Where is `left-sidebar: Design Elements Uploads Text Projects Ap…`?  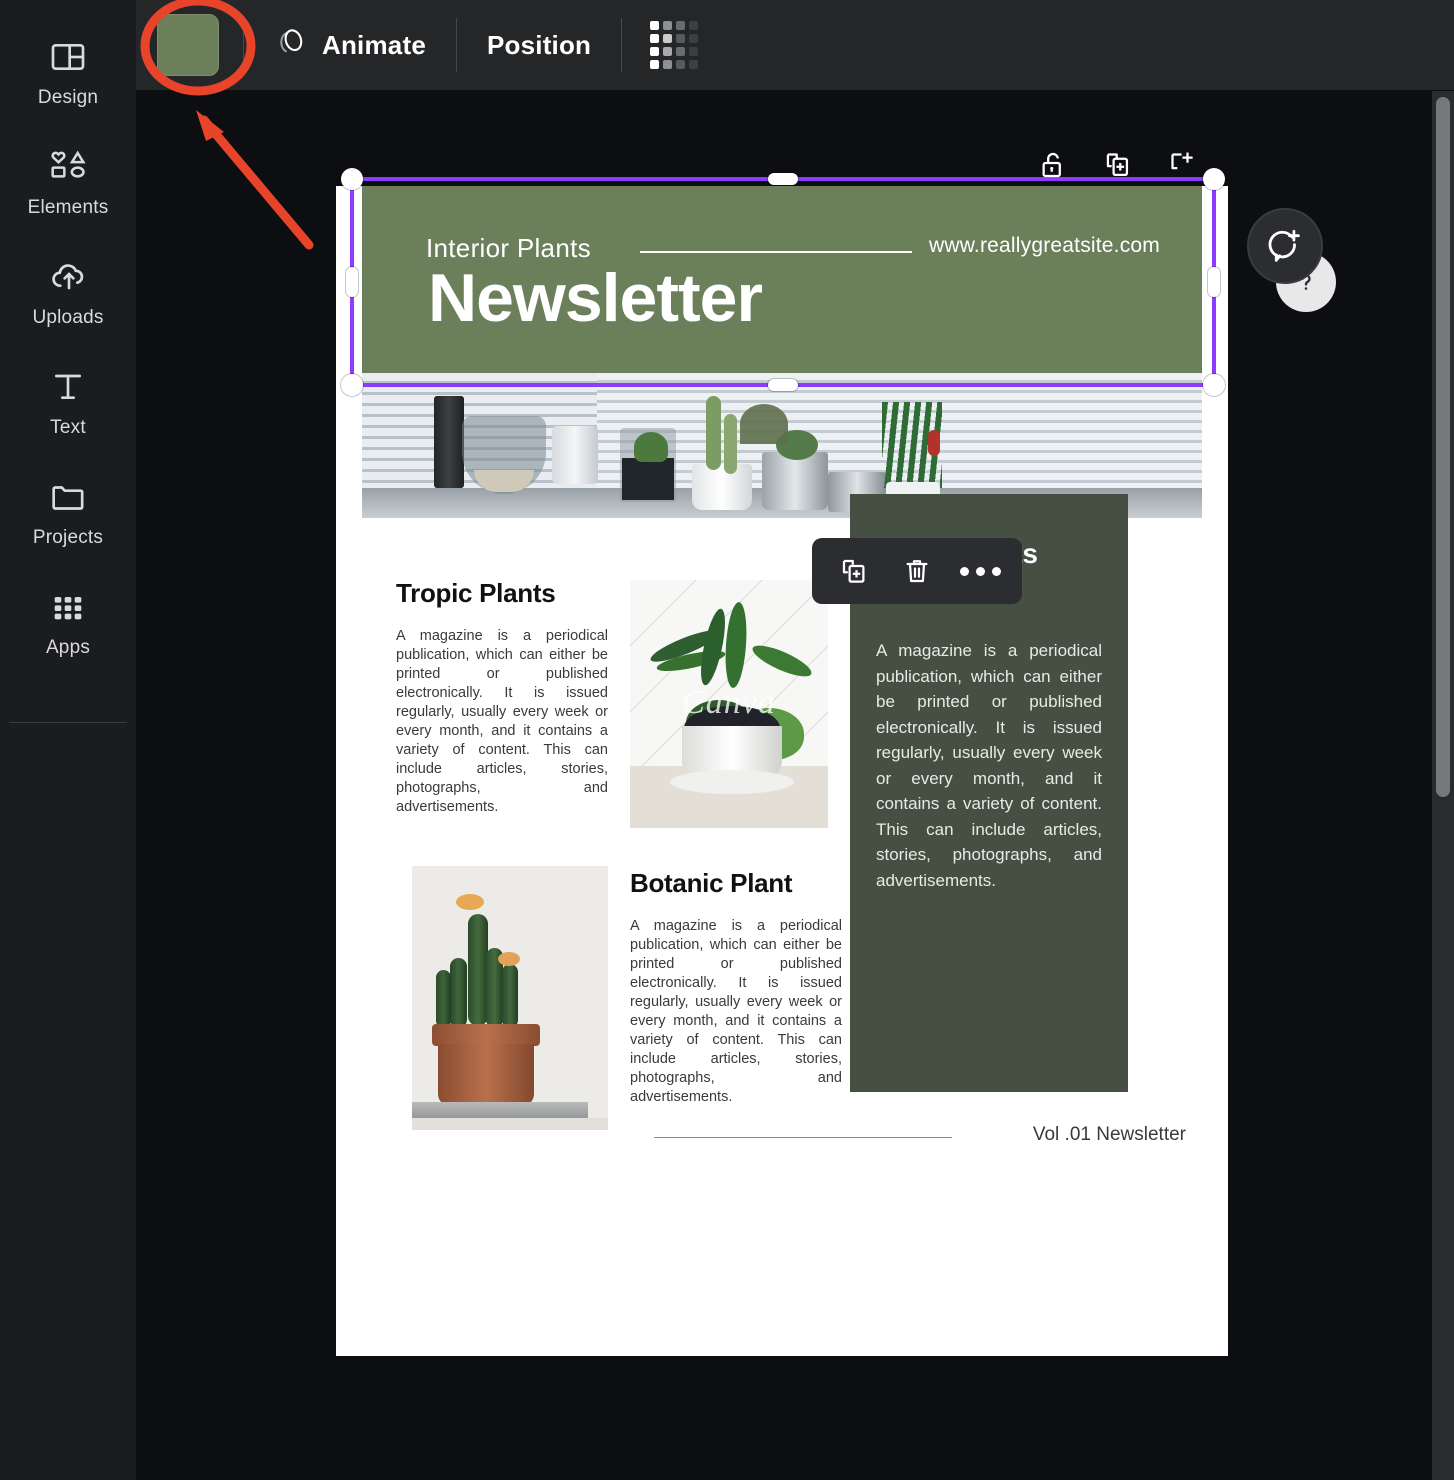 left-sidebar: Design Elements Uploads Text Projects Ap… is located at coordinates (68, 740).